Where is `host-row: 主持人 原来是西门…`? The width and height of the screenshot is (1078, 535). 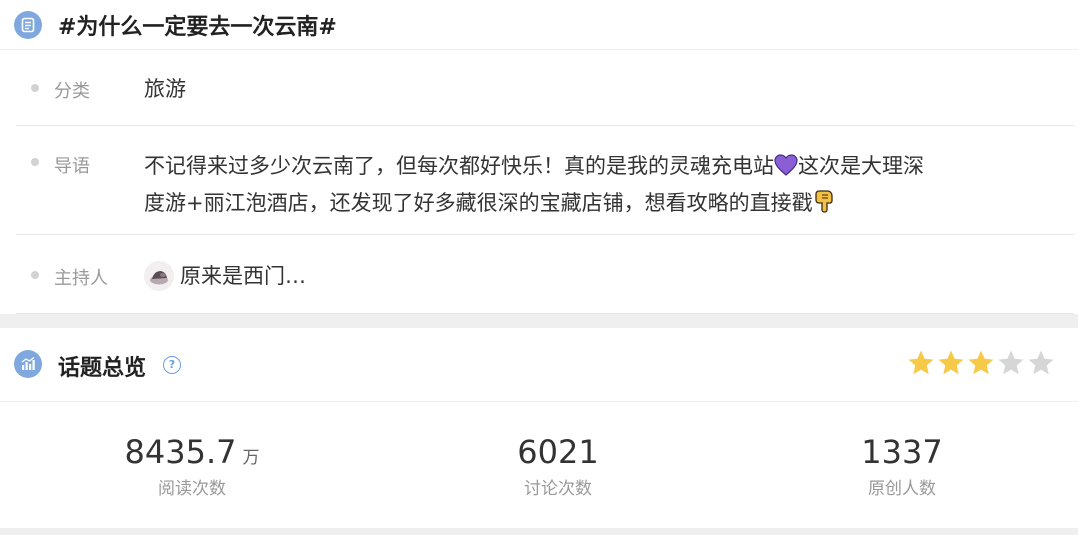 host-row: 主持人 原来是西门… is located at coordinates (545, 274).